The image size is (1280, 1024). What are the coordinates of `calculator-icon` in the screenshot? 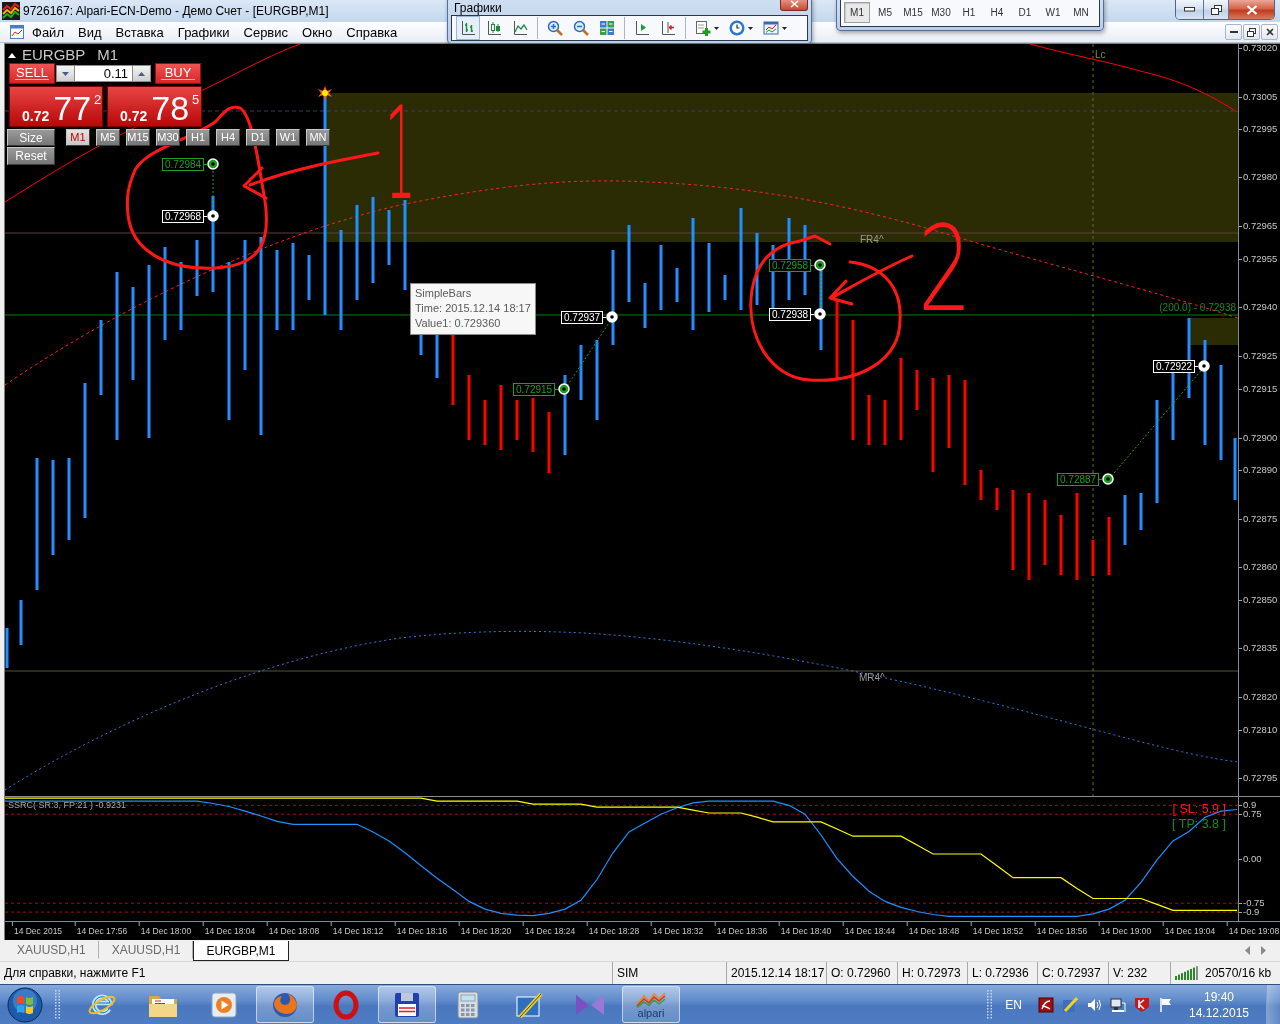 It's located at (468, 1004).